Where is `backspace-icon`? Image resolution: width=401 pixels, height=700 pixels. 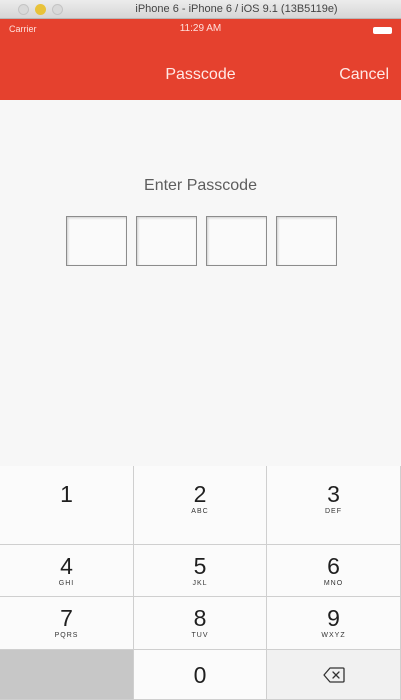 backspace-icon is located at coordinates (333, 674).